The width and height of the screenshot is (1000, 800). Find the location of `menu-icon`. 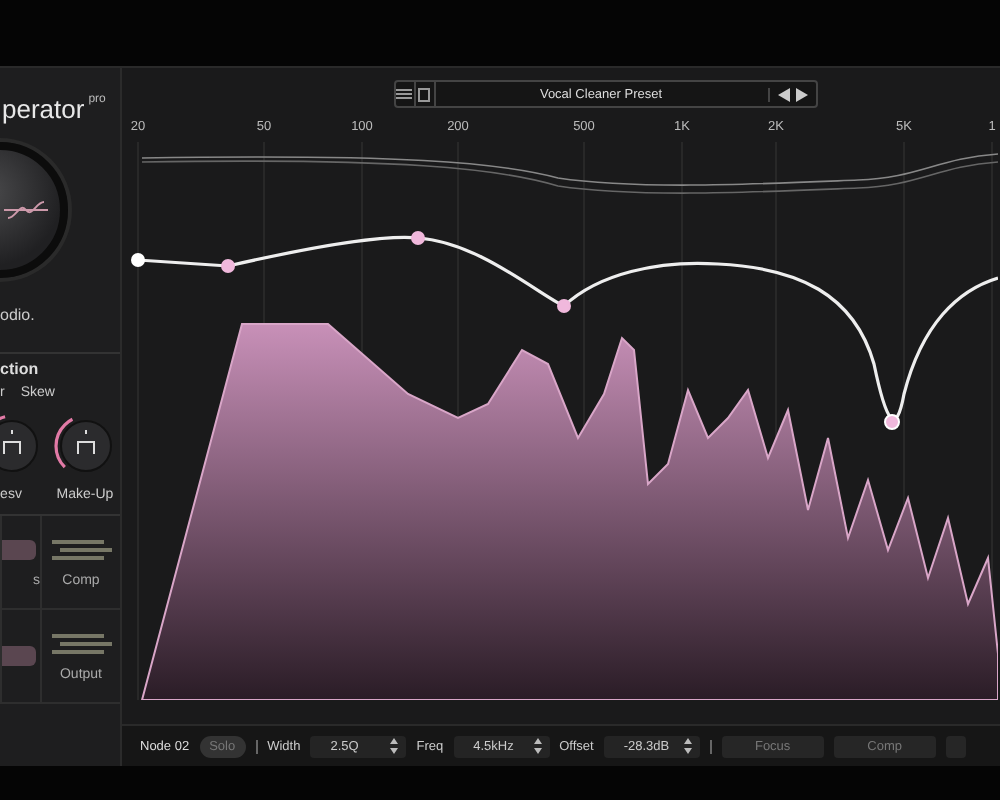

menu-icon is located at coordinates (405, 94).